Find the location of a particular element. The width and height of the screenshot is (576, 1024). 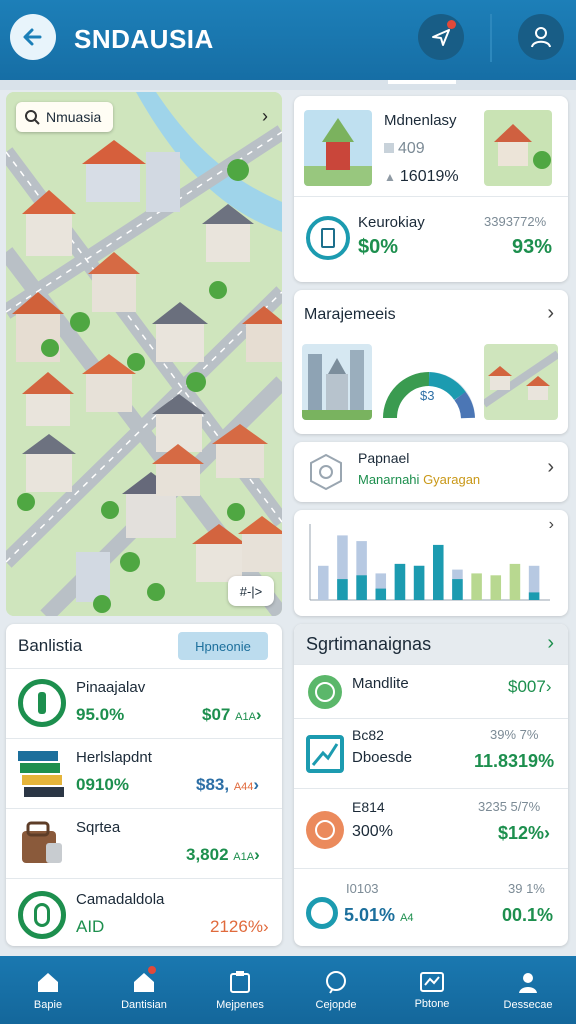

header-subbar is located at coordinates (288, 85).